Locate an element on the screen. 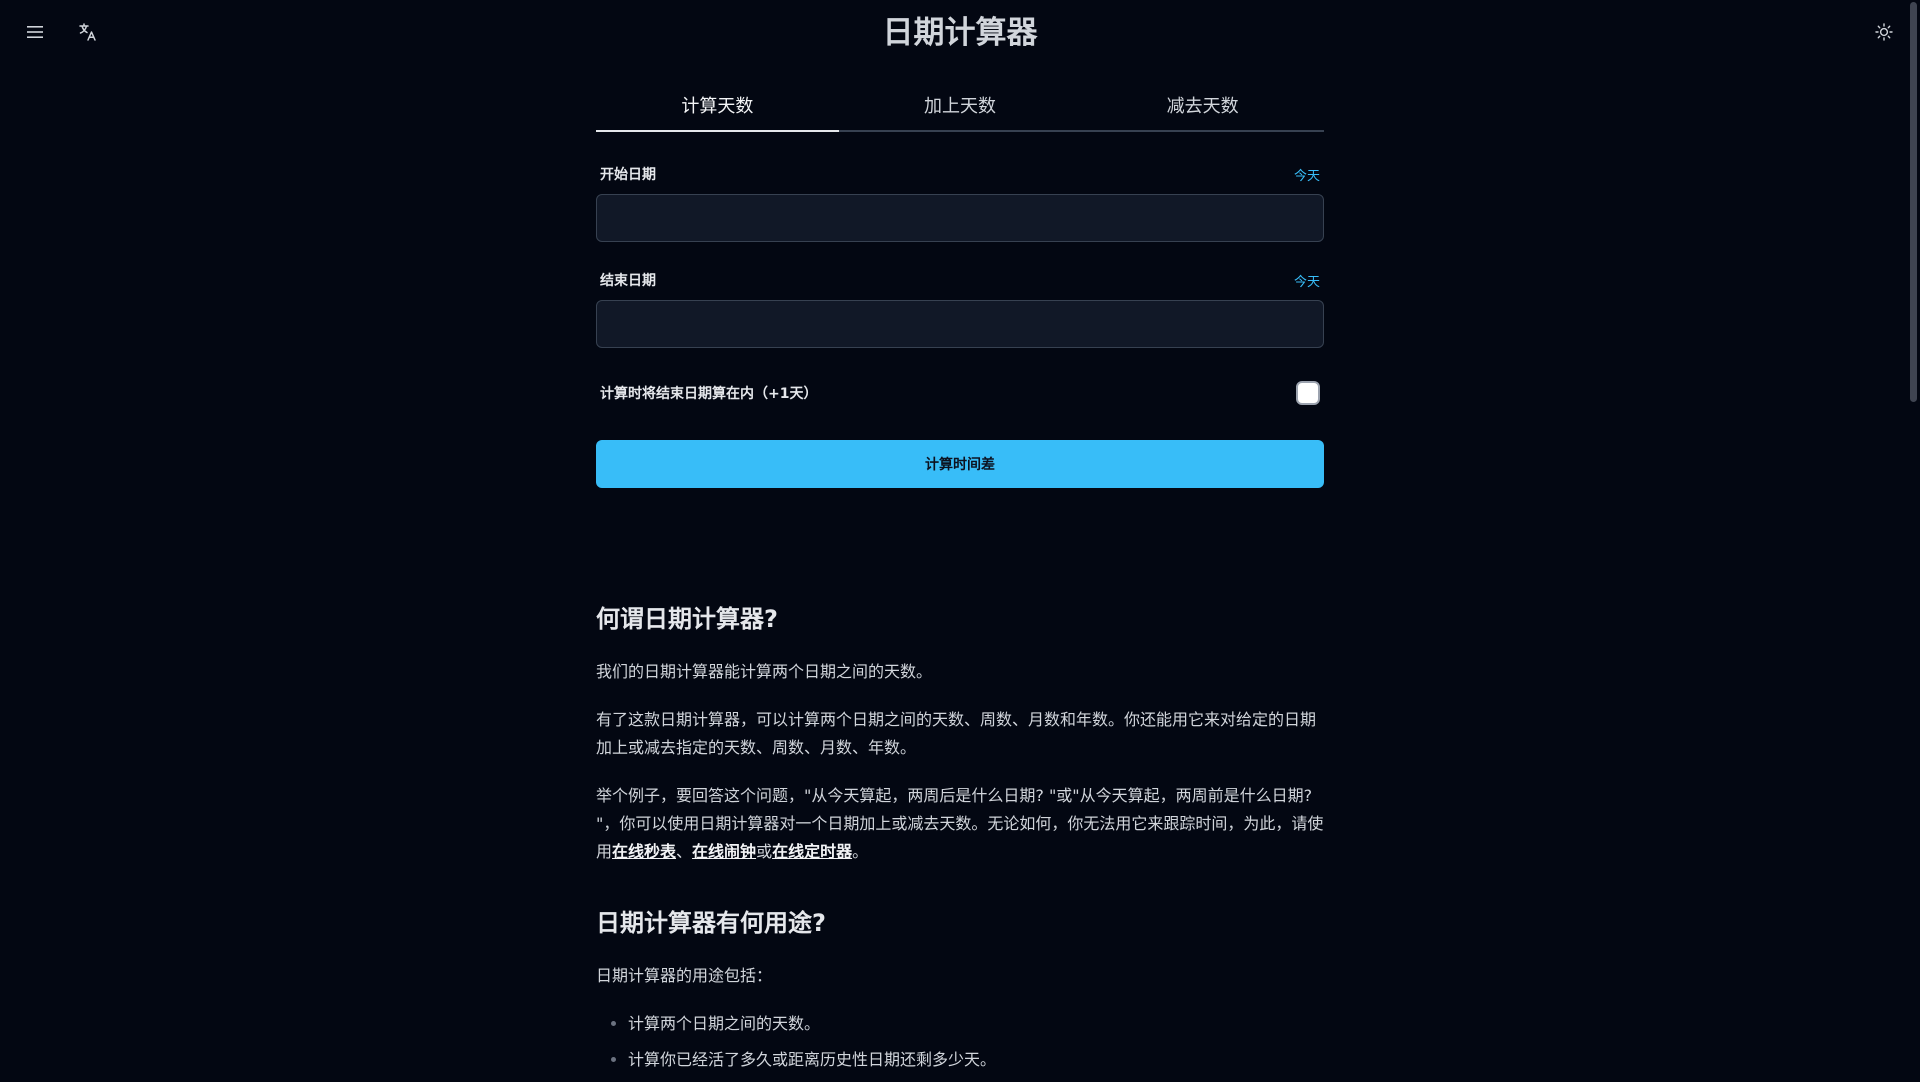 Image resolution: width=1920 pixels, height=1082 pixels. end-today-link: 今天 is located at coordinates (1307, 280).